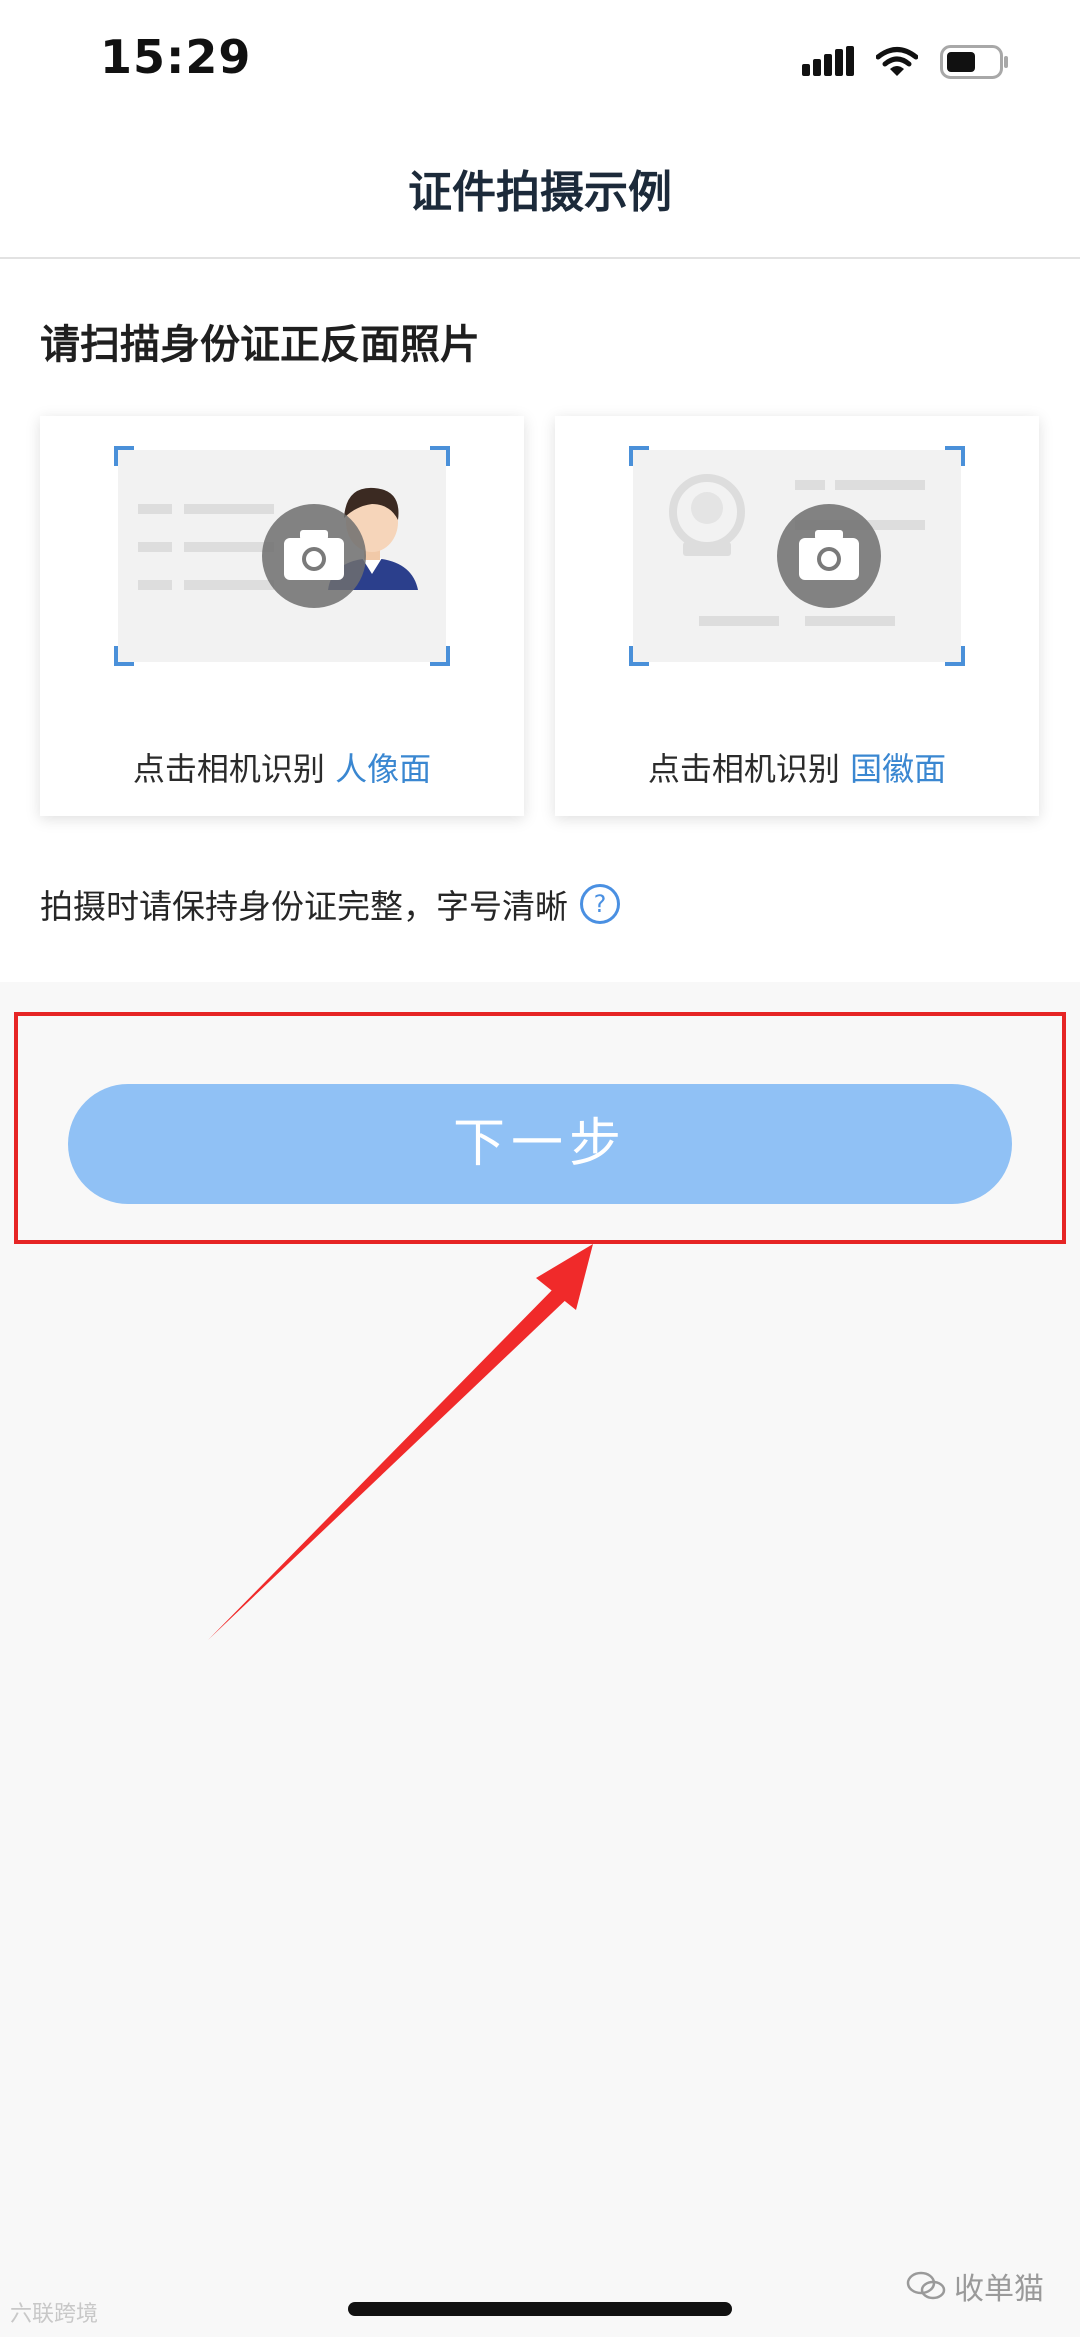  I want to click on home-indicator, so click(540, 2309).